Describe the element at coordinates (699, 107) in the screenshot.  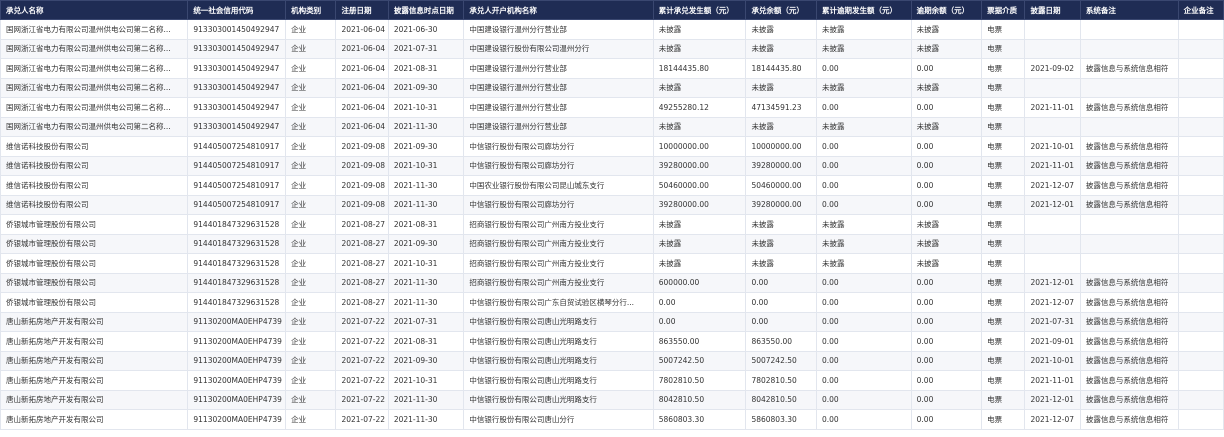
I see `cell-cumulative-acceptance: 49255280.12` at that location.